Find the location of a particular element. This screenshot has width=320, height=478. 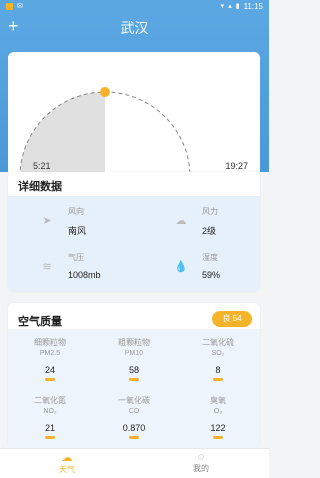

wind-power-icon: ☁ is located at coordinates (181, 221).